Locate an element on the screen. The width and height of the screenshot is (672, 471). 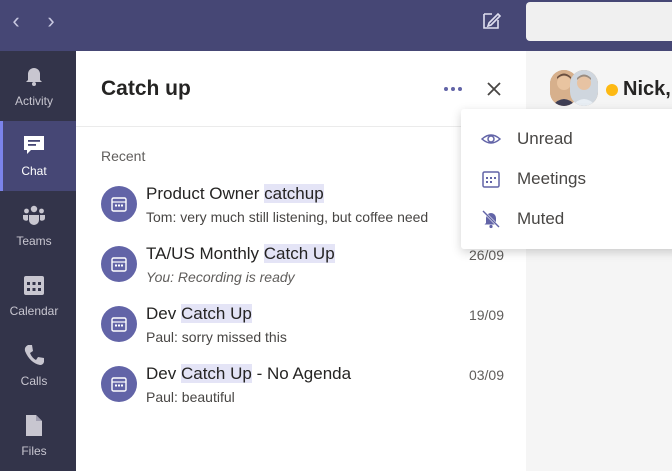
menu-item-label: Muted is located at coordinates (541, 218).